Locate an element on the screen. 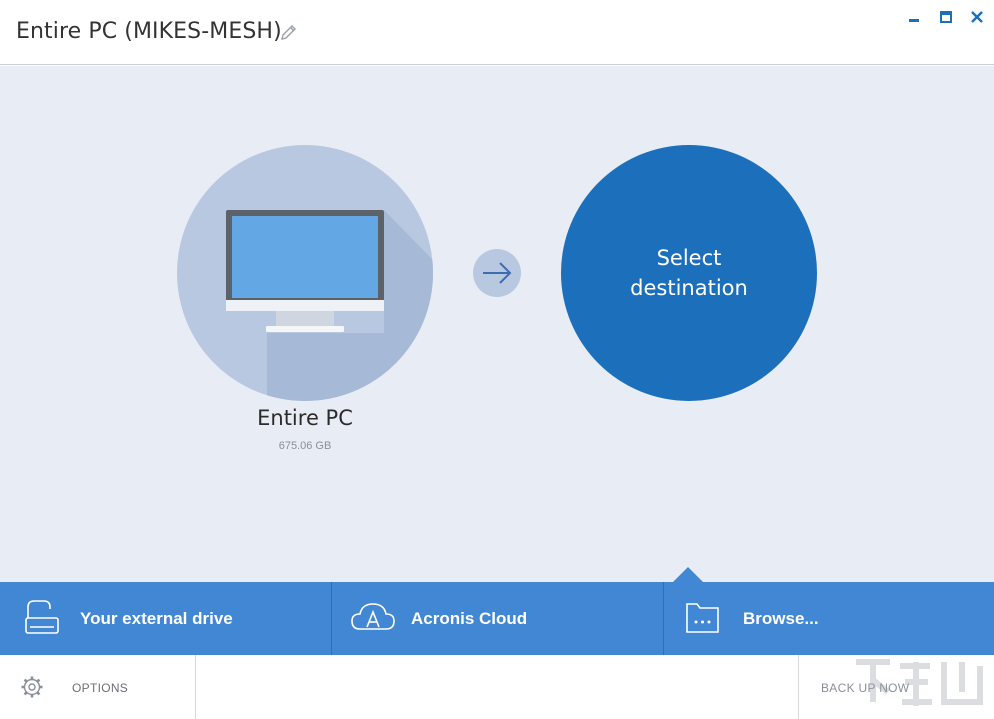  external-drive-label: Your external drive is located at coordinates (156, 618).